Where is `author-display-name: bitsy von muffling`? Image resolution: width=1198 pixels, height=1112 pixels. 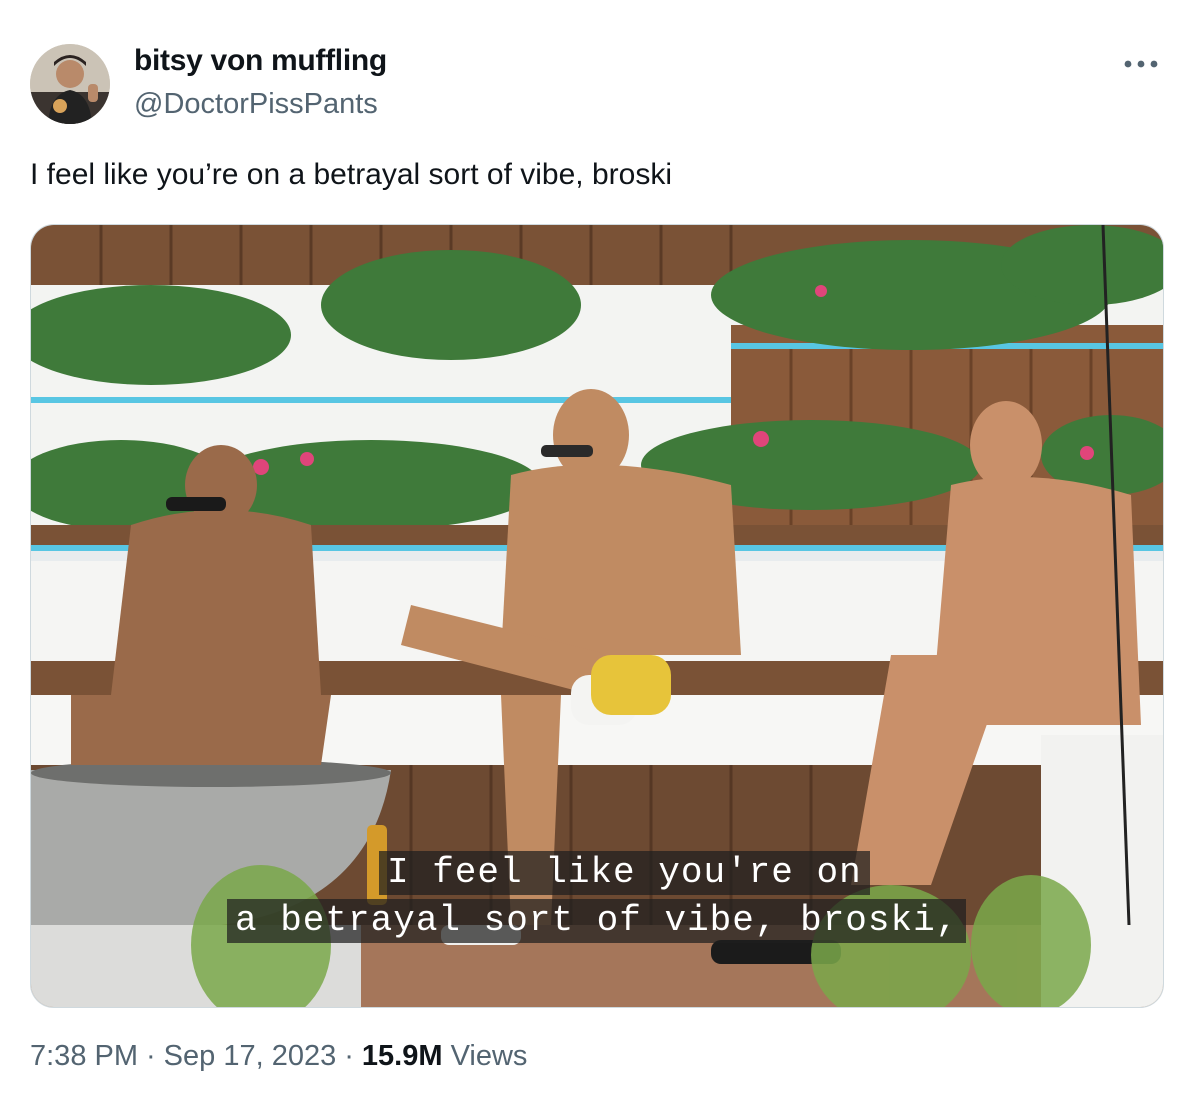 author-display-name: bitsy von muffling is located at coordinates (260, 61).